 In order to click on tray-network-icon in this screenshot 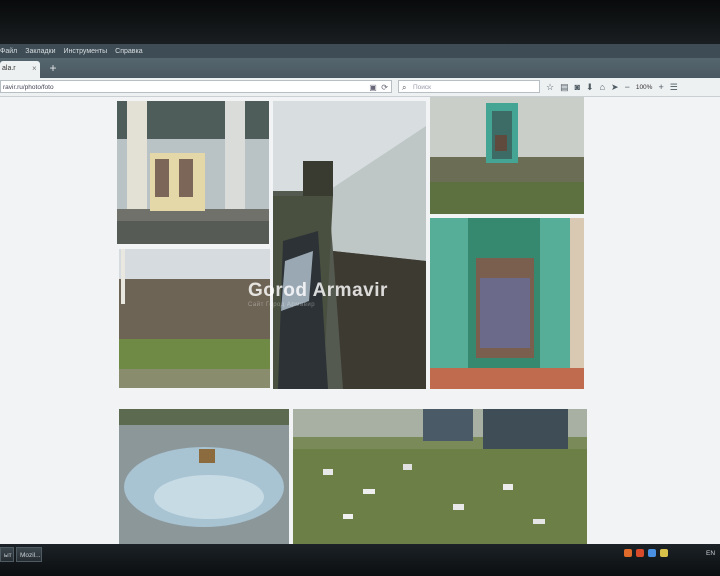, I will do `click(652, 553)`.